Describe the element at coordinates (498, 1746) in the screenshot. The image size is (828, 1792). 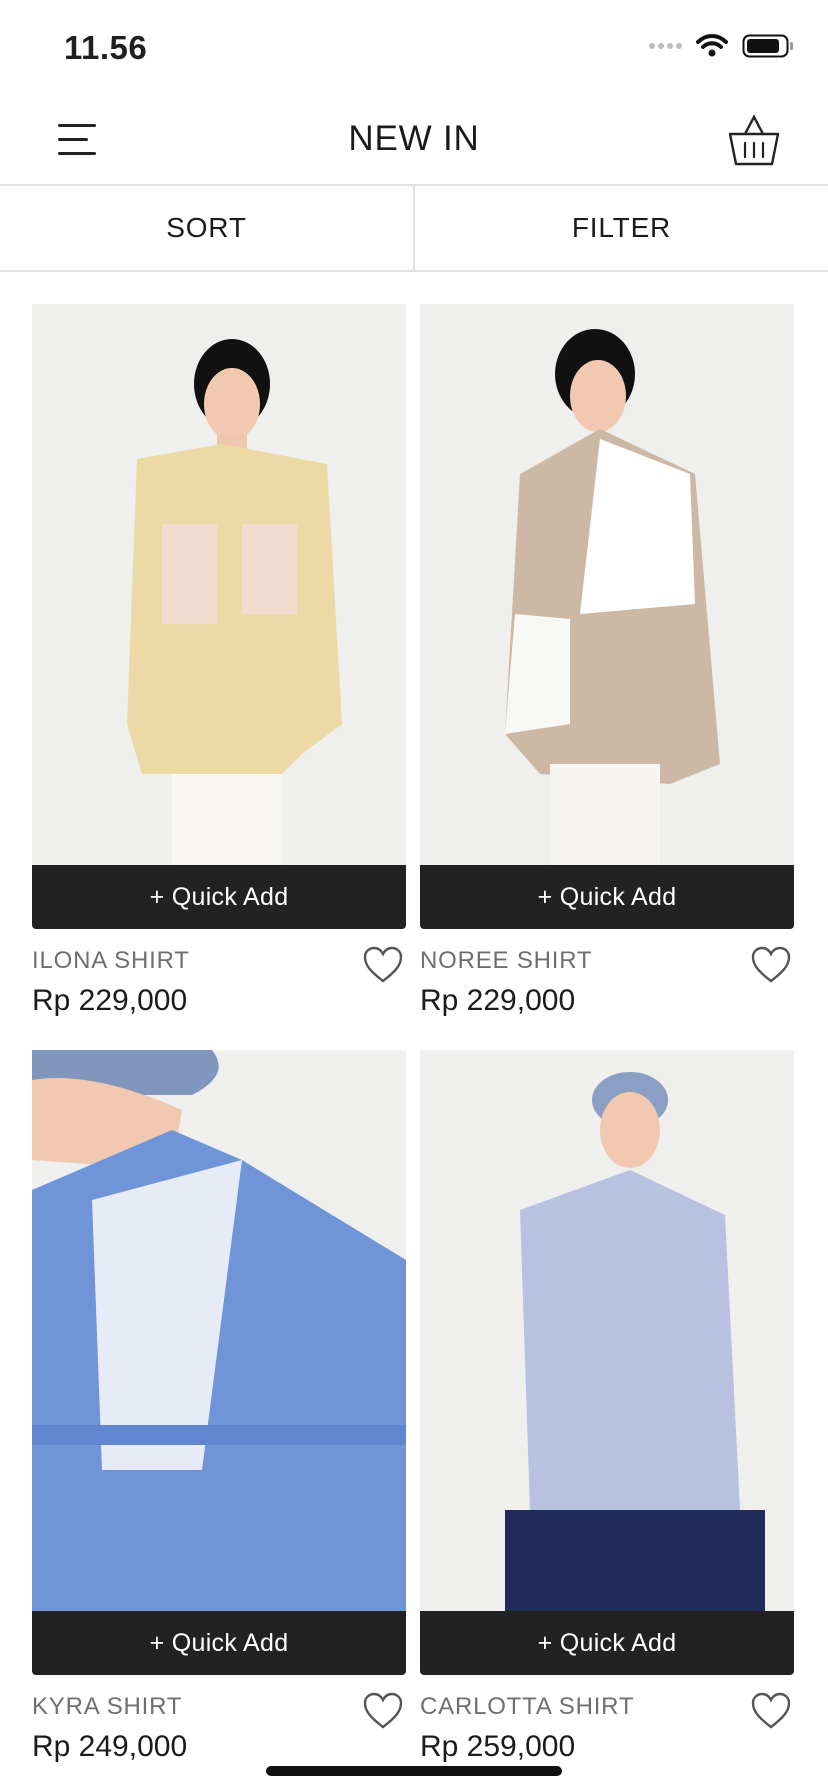
I see `product-price: Rp 259,000` at that location.